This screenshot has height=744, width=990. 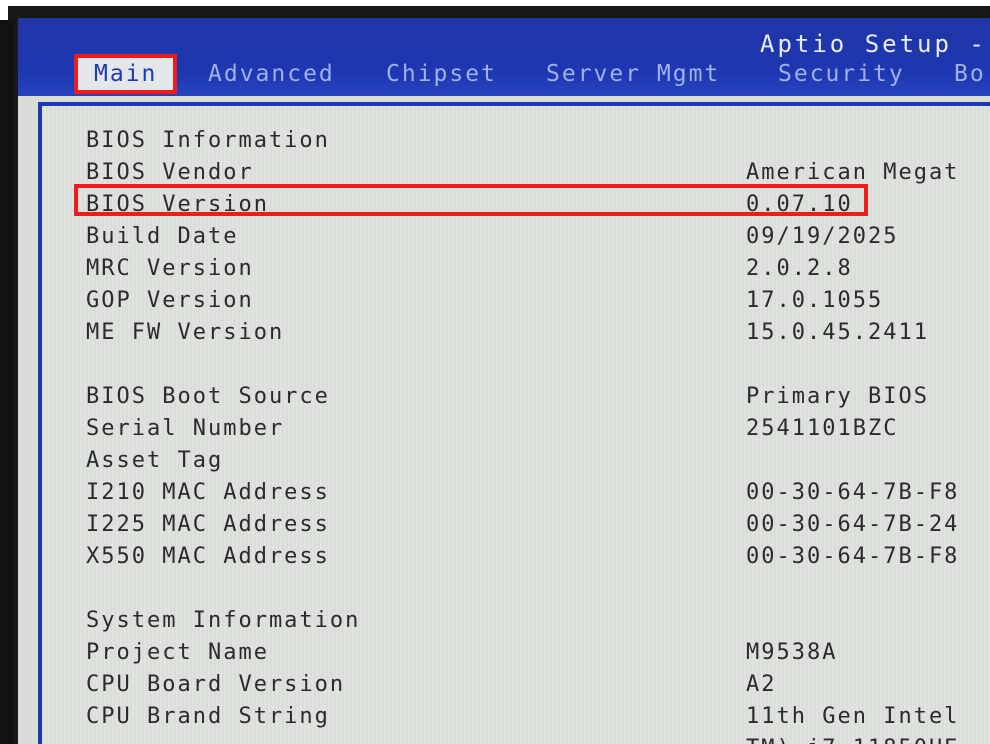 I want to click on row-label: Project Name, so click(x=177, y=652).